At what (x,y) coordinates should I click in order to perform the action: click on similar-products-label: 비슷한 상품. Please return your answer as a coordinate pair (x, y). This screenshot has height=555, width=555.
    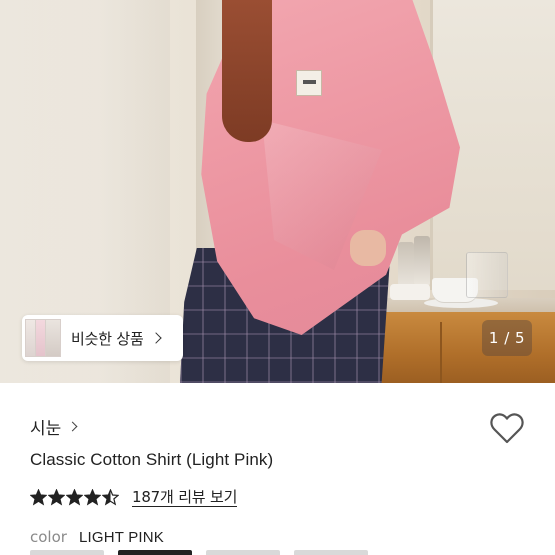
    Looking at the image, I should click on (107, 338).